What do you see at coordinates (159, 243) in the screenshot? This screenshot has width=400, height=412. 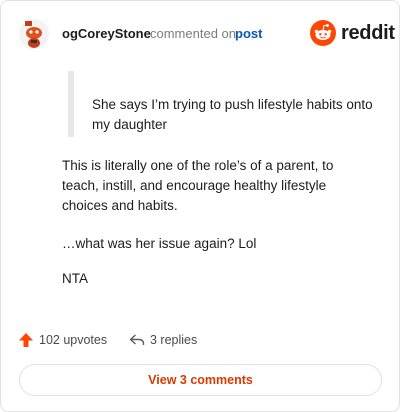 I see `comment-paragraph: …what was her issue again? Lol` at bounding box center [159, 243].